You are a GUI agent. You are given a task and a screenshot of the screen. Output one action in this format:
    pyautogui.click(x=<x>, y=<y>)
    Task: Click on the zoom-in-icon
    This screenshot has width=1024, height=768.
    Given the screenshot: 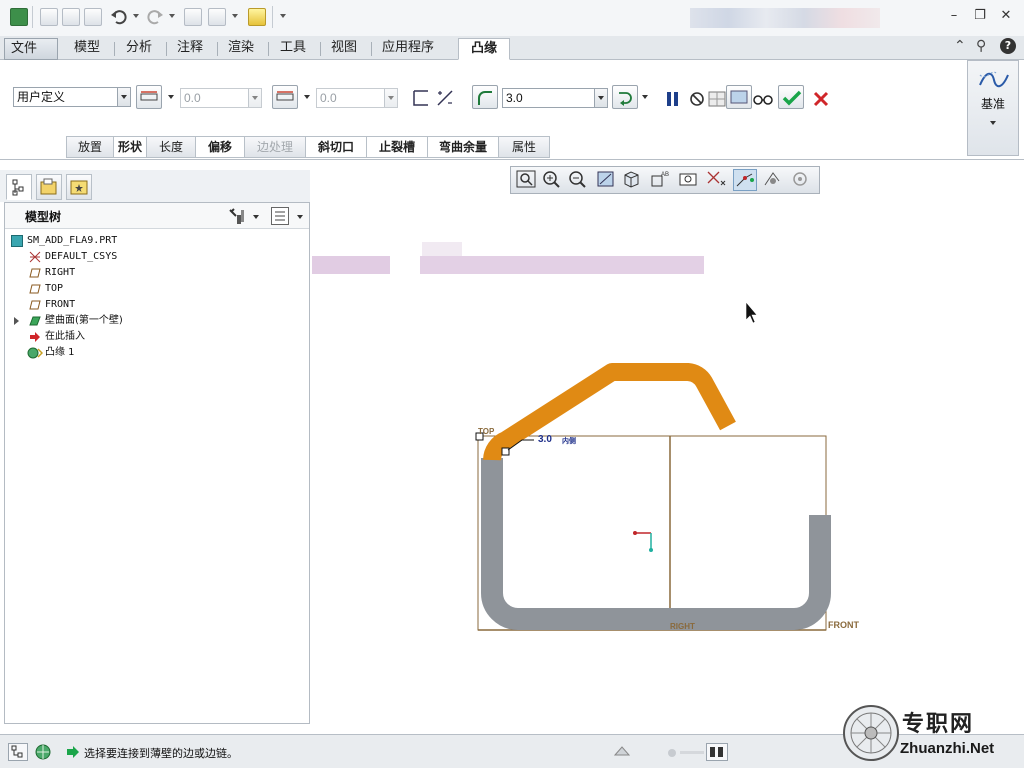 What is the action you would take?
    pyautogui.click(x=553, y=180)
    